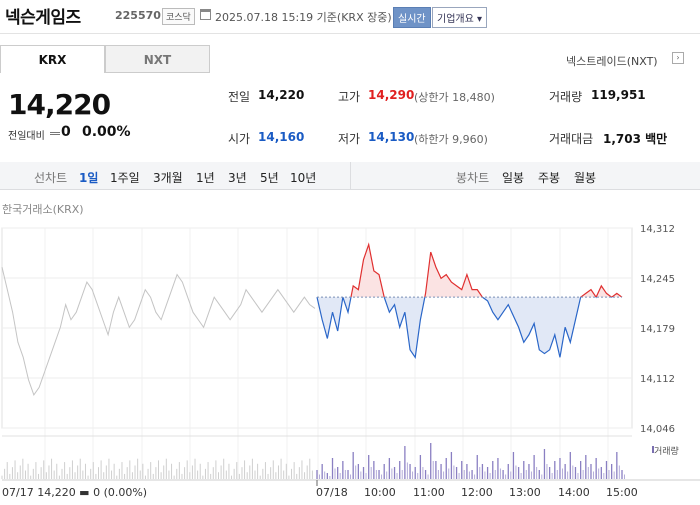 The width and height of the screenshot is (700, 505). What do you see at coordinates (332, 492) in the screenshot?
I see `x-tick-label: 07/18` at bounding box center [332, 492].